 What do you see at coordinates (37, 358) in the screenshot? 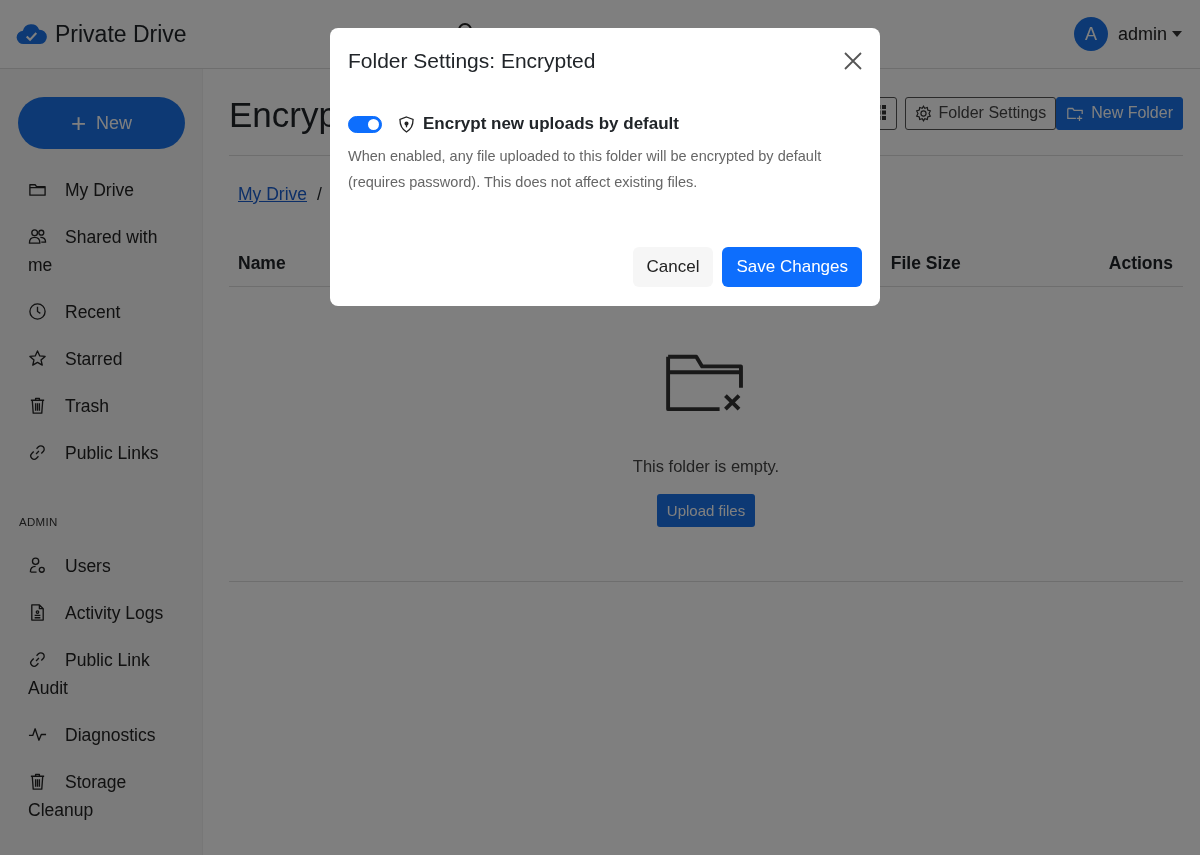
I see `star-icon` at bounding box center [37, 358].